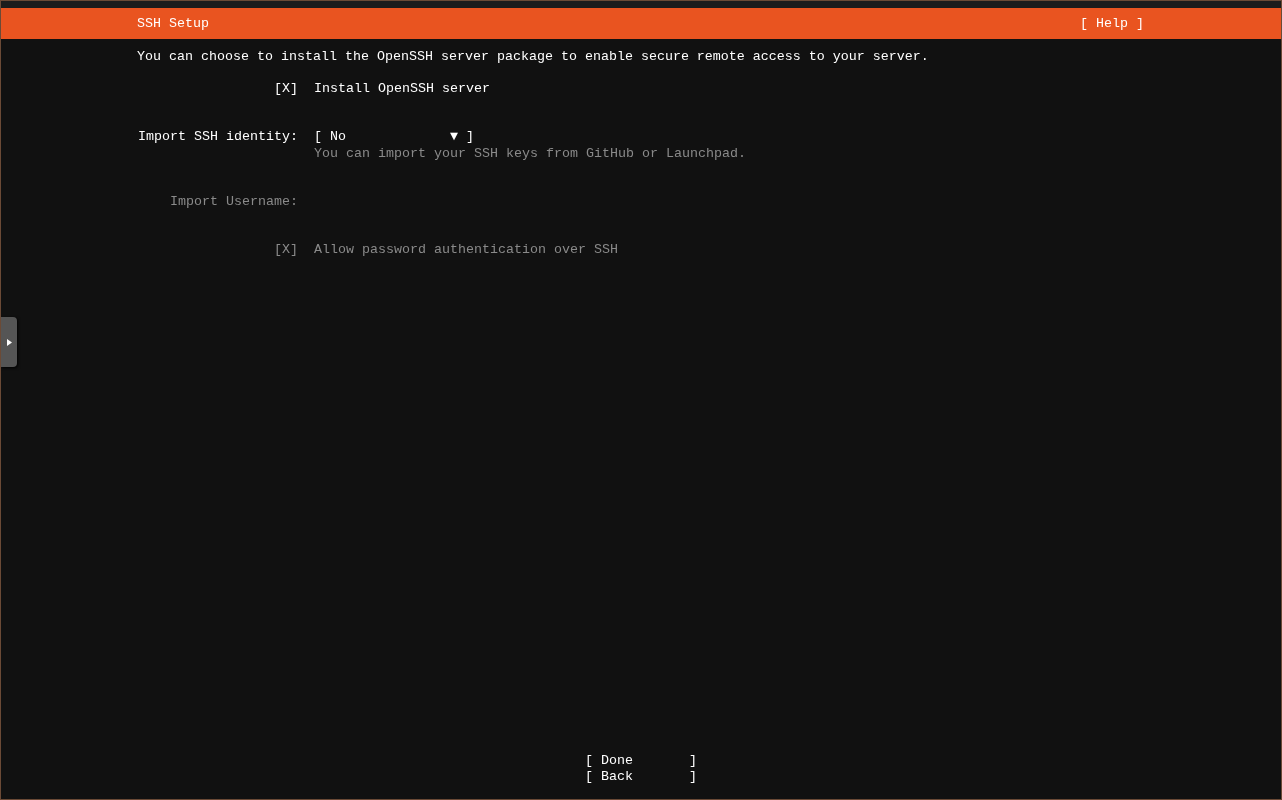 This screenshot has width=1282, height=800. I want to click on dropdown: [ No ▼ ], so click(394, 136).